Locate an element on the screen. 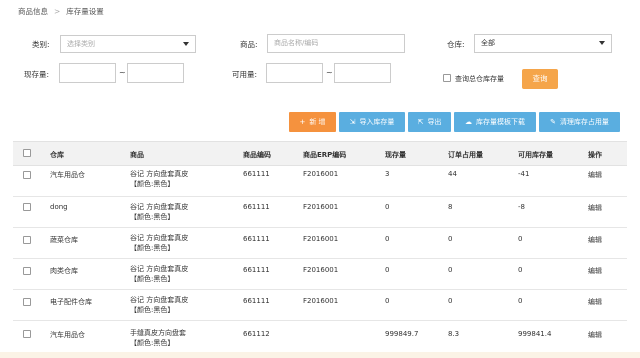  header-warehouse: 仓库 is located at coordinates (57, 155).